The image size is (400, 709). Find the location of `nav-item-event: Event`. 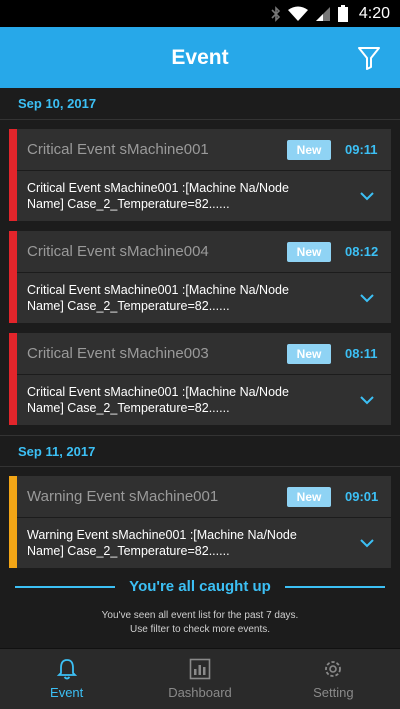

nav-item-event: Event is located at coordinates (66, 679).